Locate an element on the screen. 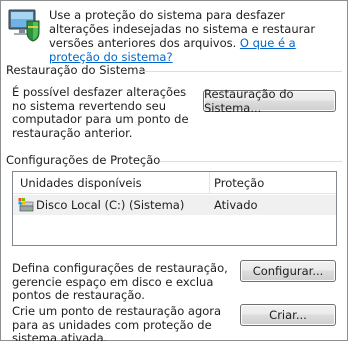 The image size is (348, 341). column-header-protection: Proteção is located at coordinates (239, 183).